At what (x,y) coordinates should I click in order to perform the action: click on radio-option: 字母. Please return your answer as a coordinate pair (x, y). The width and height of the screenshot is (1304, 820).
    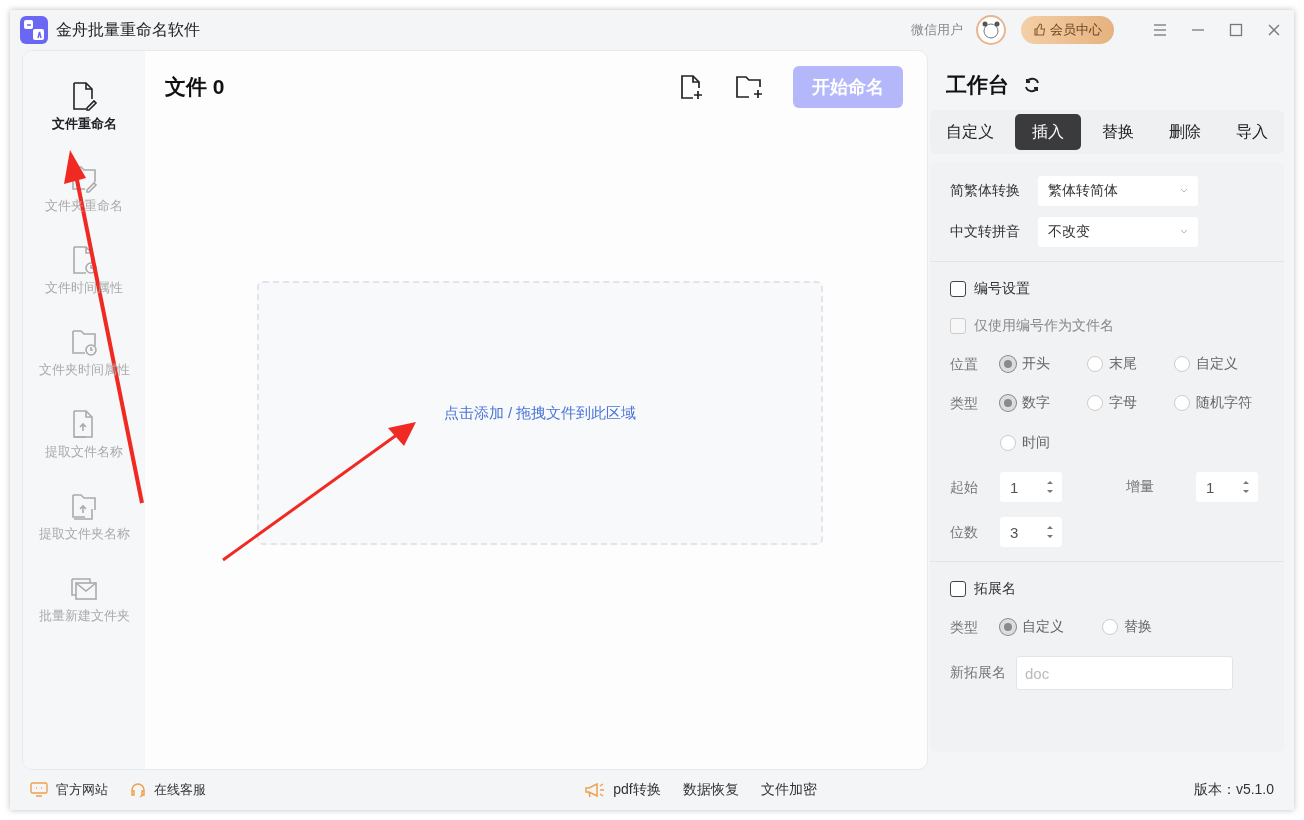
    Looking at the image, I should click on (1130, 403).